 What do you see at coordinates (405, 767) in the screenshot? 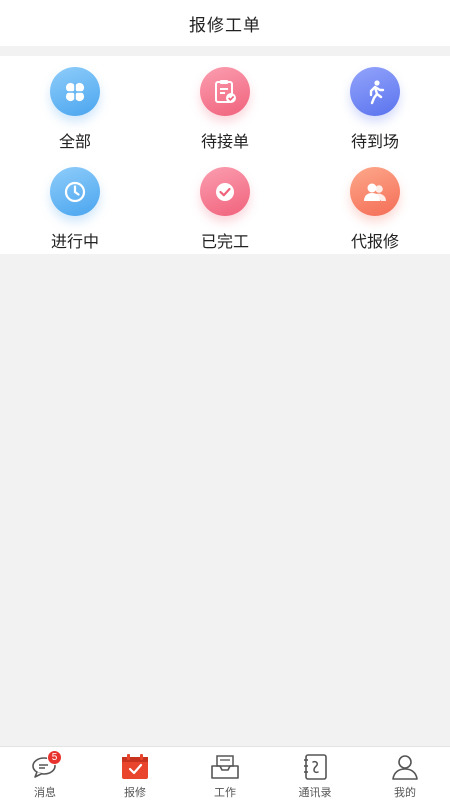
I see `person-icon` at bounding box center [405, 767].